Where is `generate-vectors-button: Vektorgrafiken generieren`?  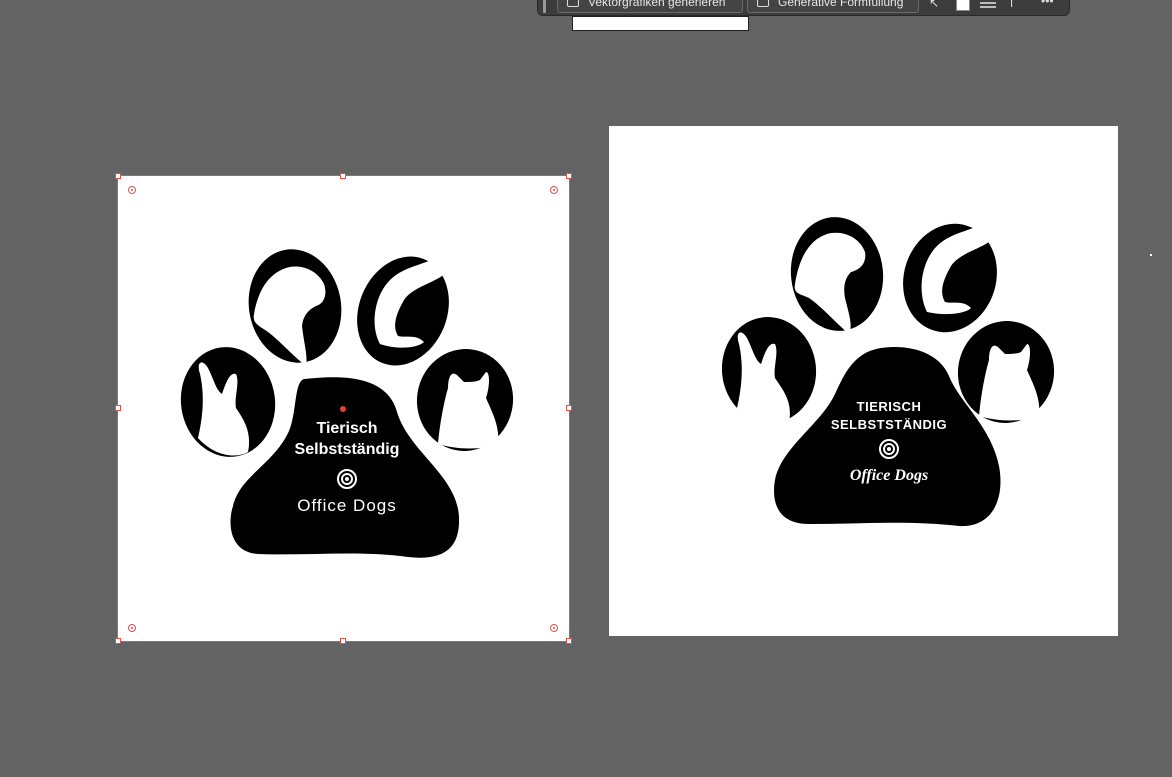 generate-vectors-button: Vektorgrafiken generieren is located at coordinates (650, 6).